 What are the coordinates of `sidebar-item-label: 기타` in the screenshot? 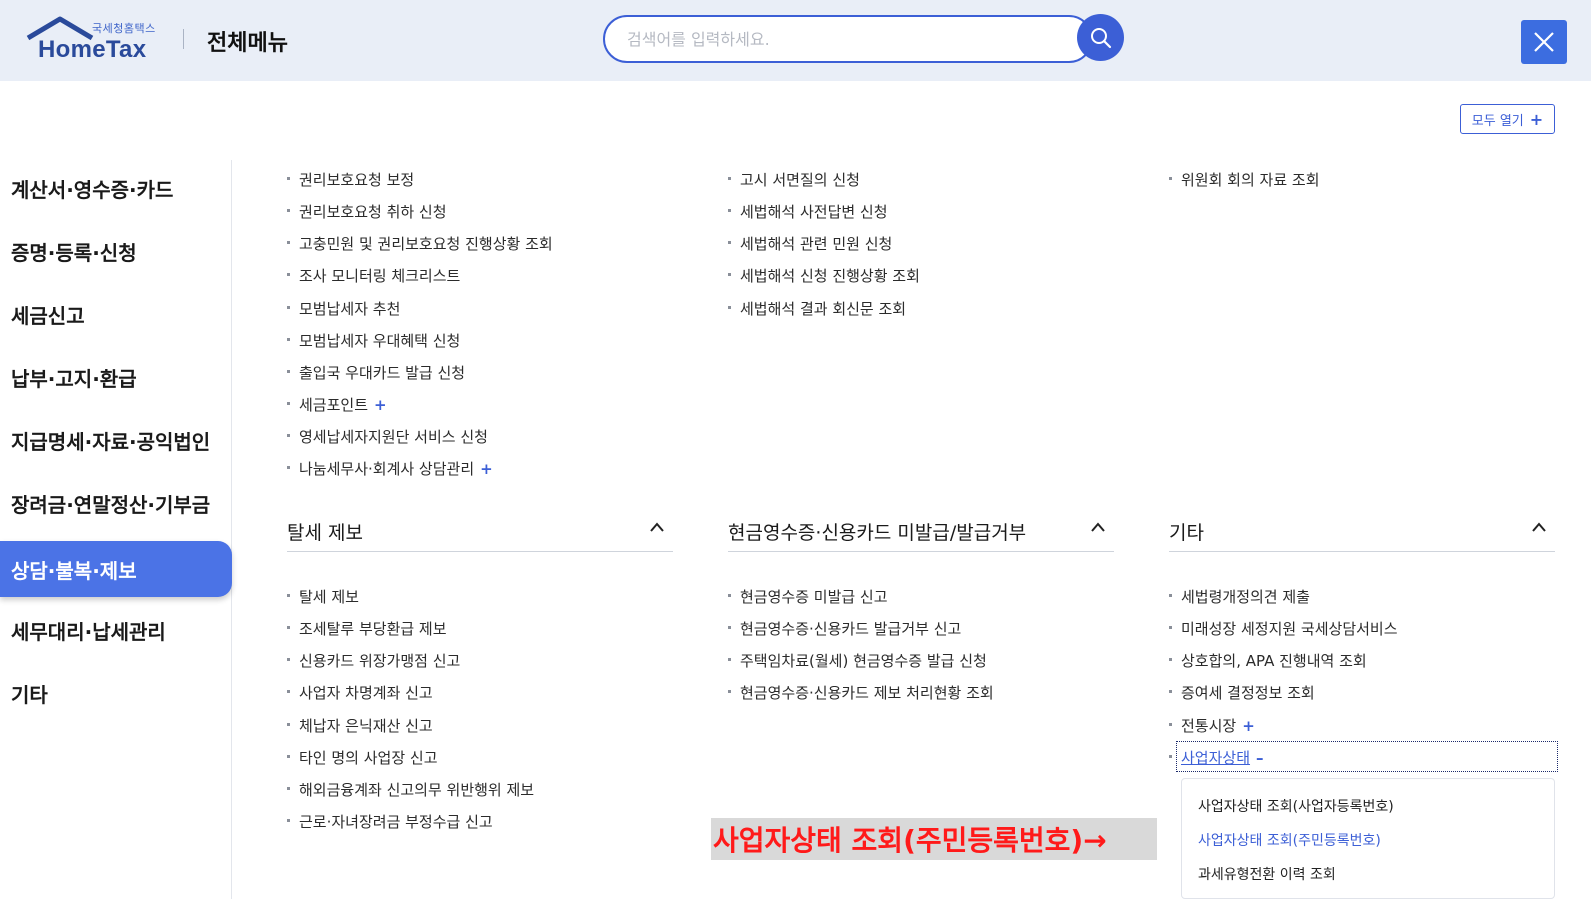 It's located at (29, 694).